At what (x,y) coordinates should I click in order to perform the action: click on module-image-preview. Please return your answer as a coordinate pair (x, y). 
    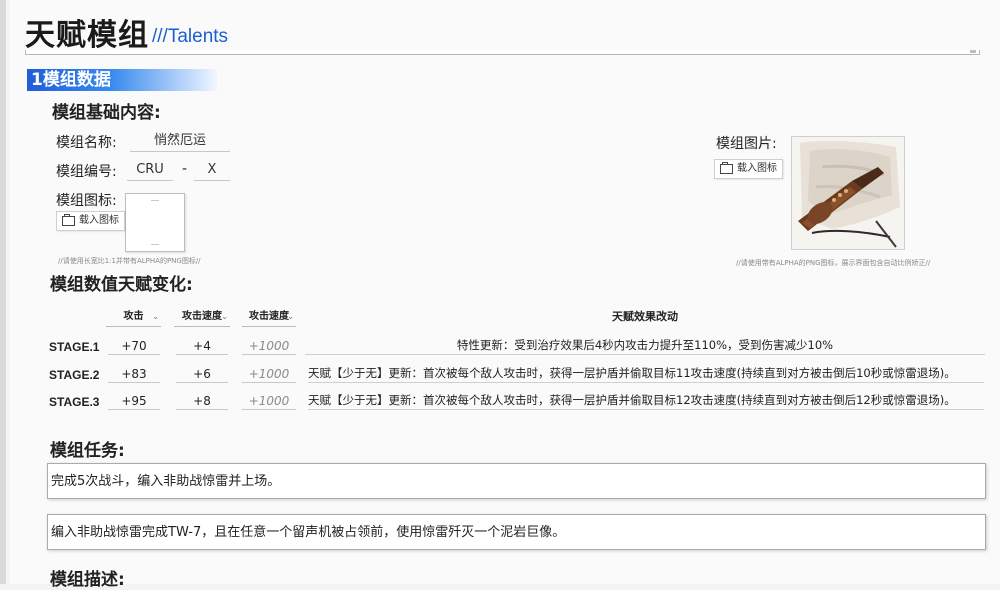
    Looking at the image, I should click on (848, 193).